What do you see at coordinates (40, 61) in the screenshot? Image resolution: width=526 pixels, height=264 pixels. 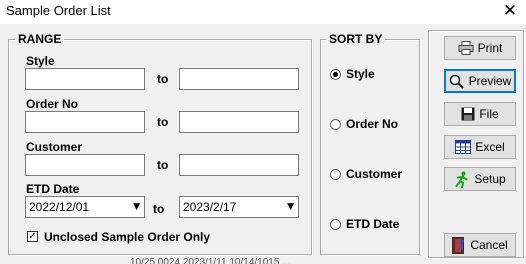 I see `style-label: Style` at bounding box center [40, 61].